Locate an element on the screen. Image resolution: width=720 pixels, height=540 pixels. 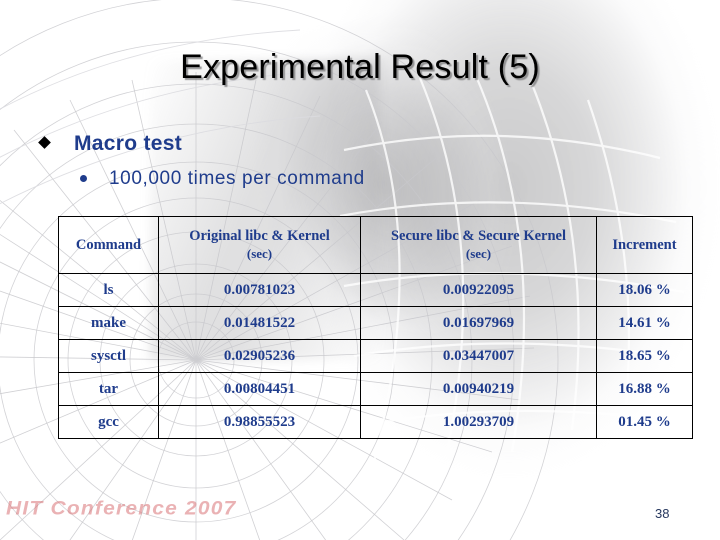
bullet-level1: Macro test is located at coordinates (110, 144).